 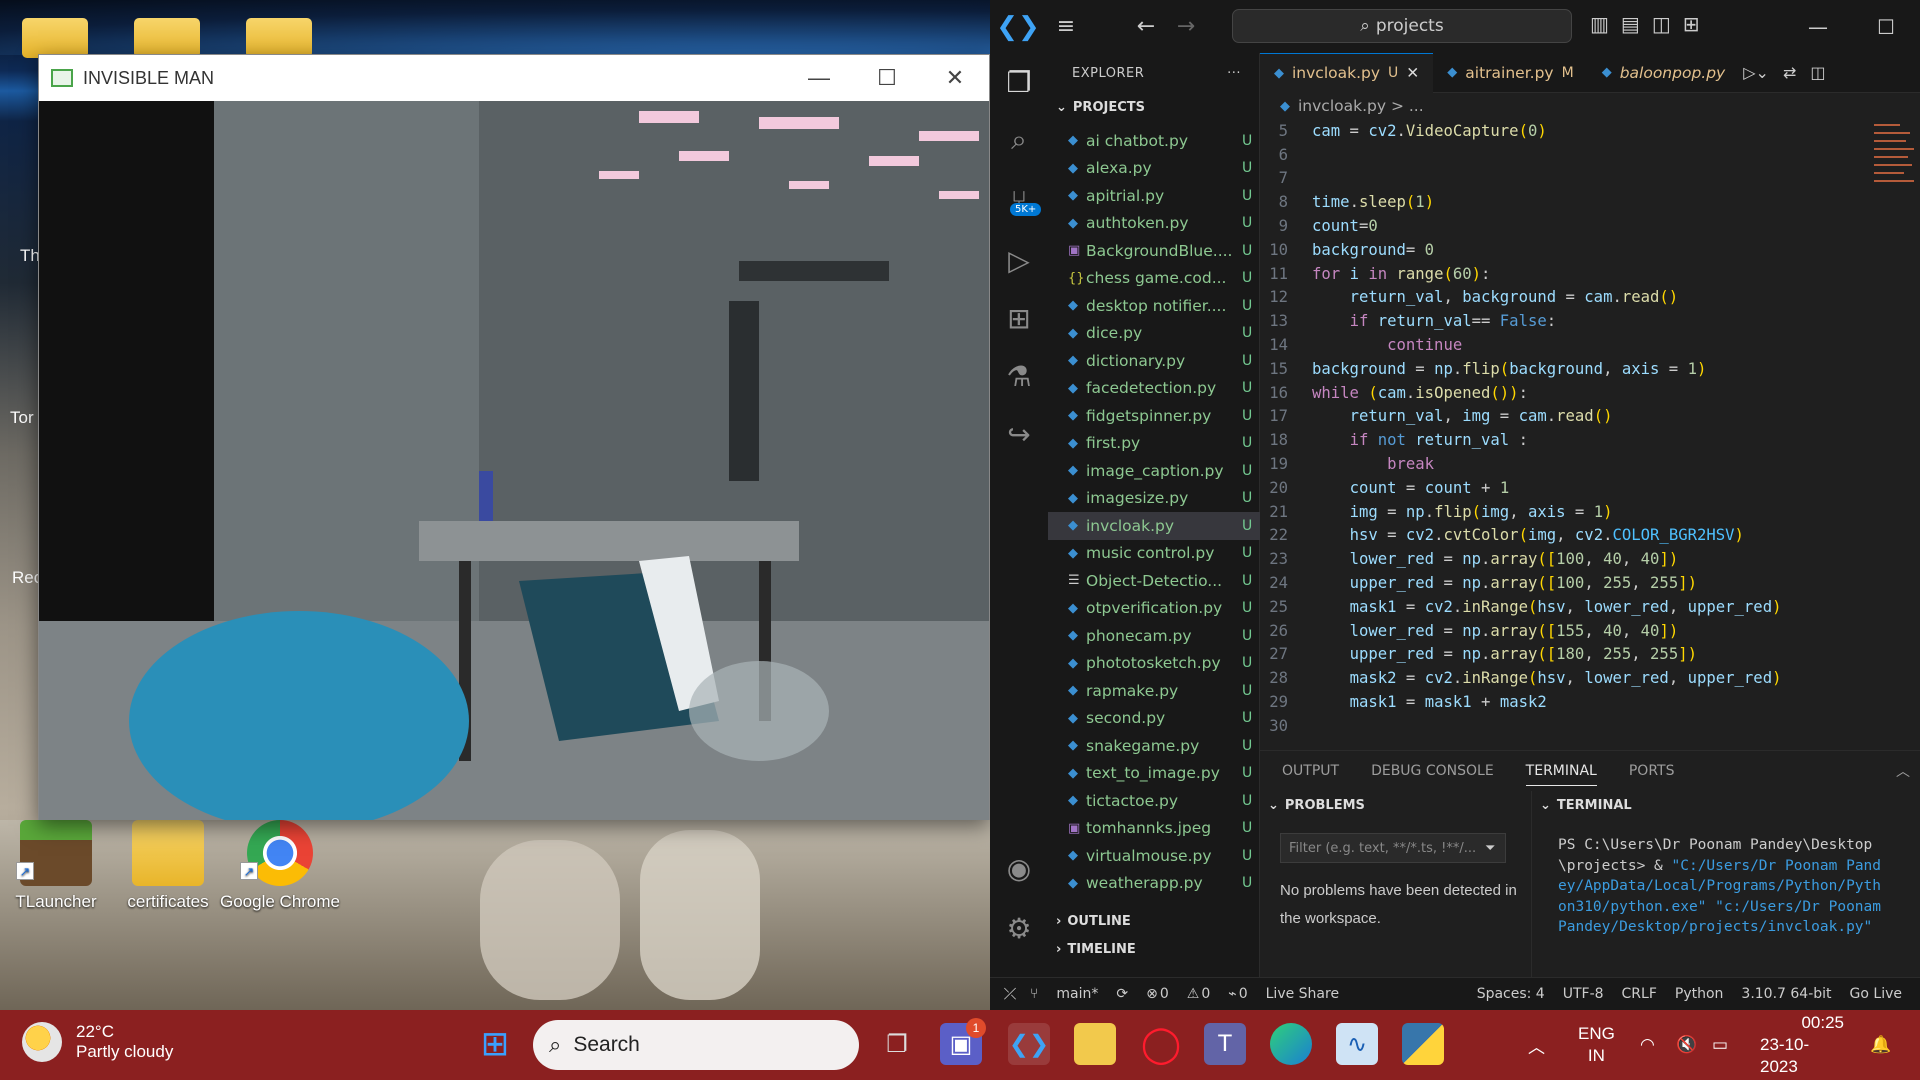 I want to click on close-icon: ✕, so click(x=1412, y=73).